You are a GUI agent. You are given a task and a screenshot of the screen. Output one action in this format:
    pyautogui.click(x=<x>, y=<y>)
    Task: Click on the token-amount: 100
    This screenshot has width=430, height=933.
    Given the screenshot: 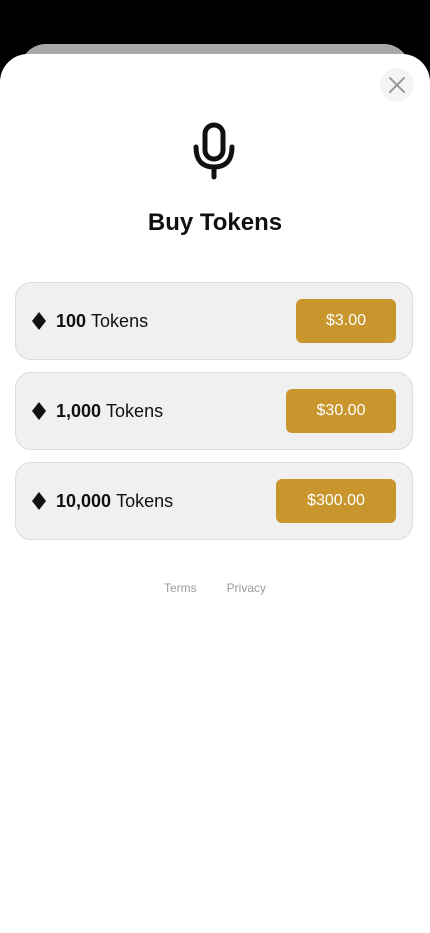 What is the action you would take?
    pyautogui.click(x=71, y=320)
    